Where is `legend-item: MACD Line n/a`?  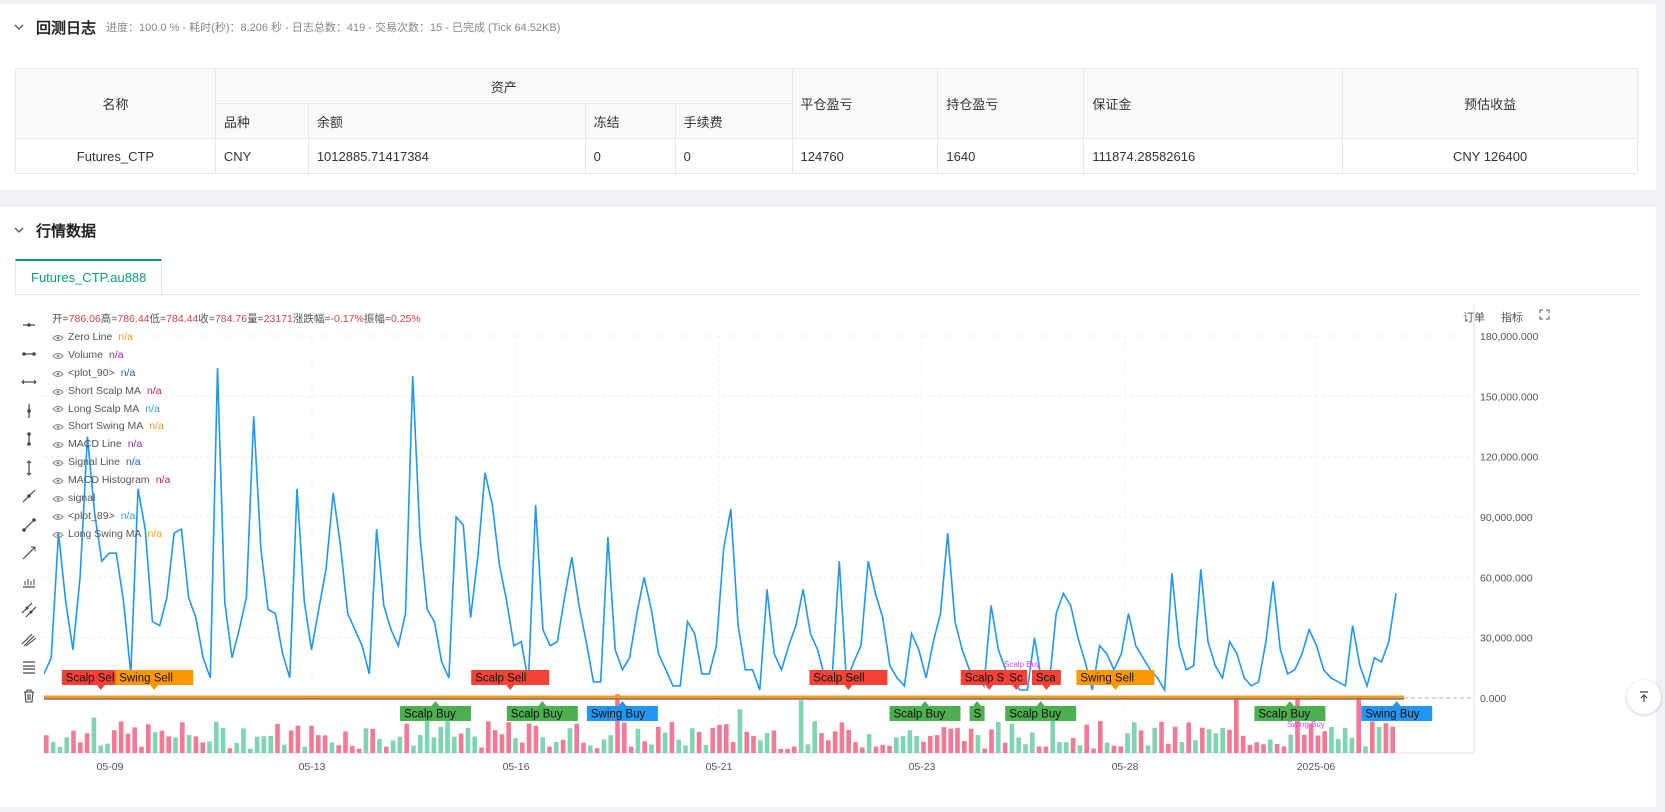
legend-item: MACD Line n/a is located at coordinates (236, 445).